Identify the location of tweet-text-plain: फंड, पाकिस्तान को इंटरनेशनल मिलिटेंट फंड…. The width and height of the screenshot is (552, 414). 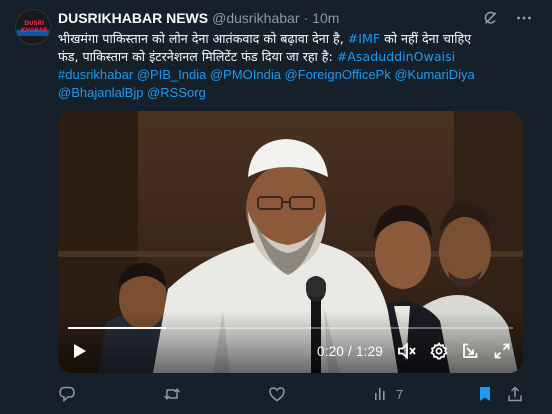
(197, 56).